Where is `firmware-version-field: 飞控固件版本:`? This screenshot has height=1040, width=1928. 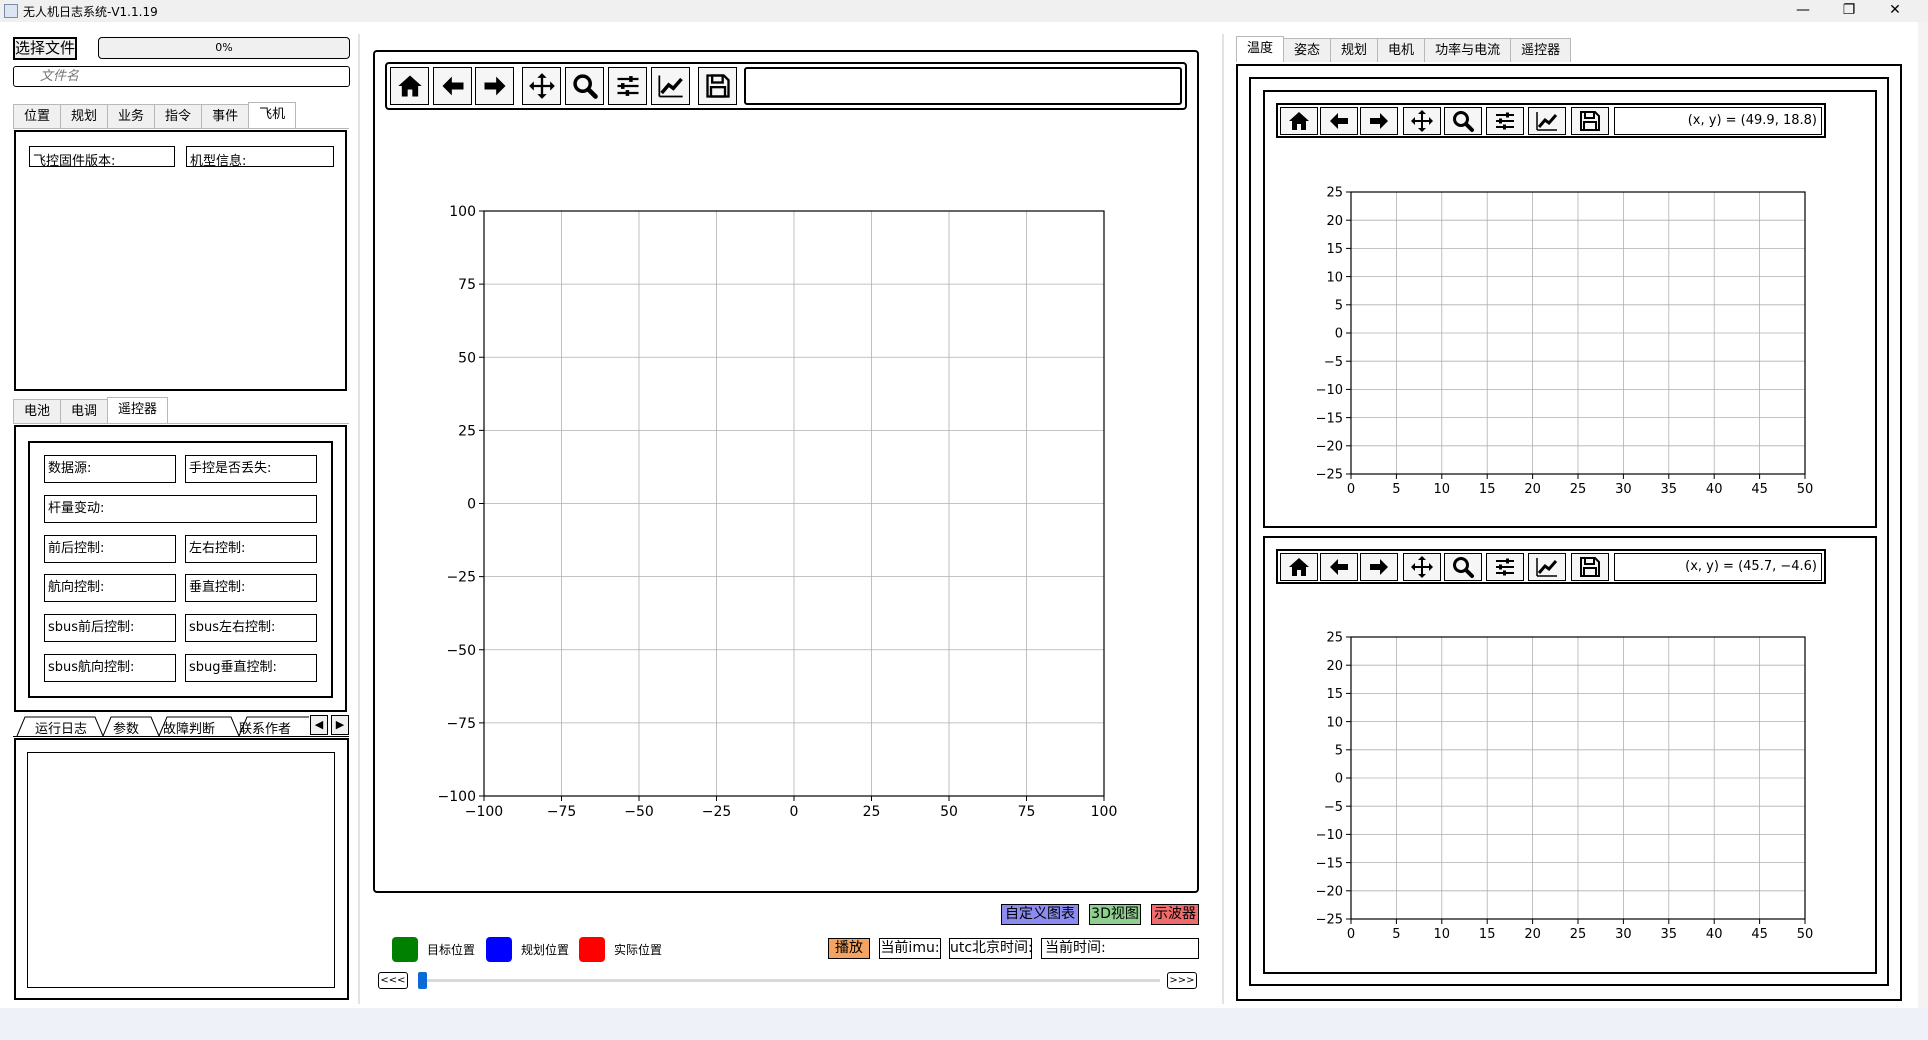 firmware-version-field: 飞控固件版本: is located at coordinates (102, 156).